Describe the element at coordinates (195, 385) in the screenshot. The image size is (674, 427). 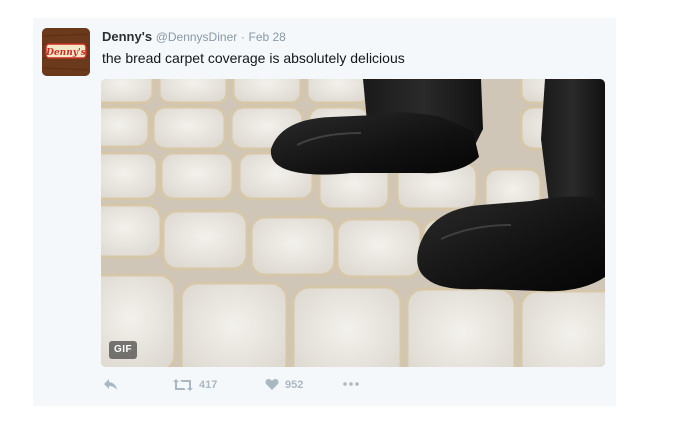
I see `retweet-button: 417` at that location.